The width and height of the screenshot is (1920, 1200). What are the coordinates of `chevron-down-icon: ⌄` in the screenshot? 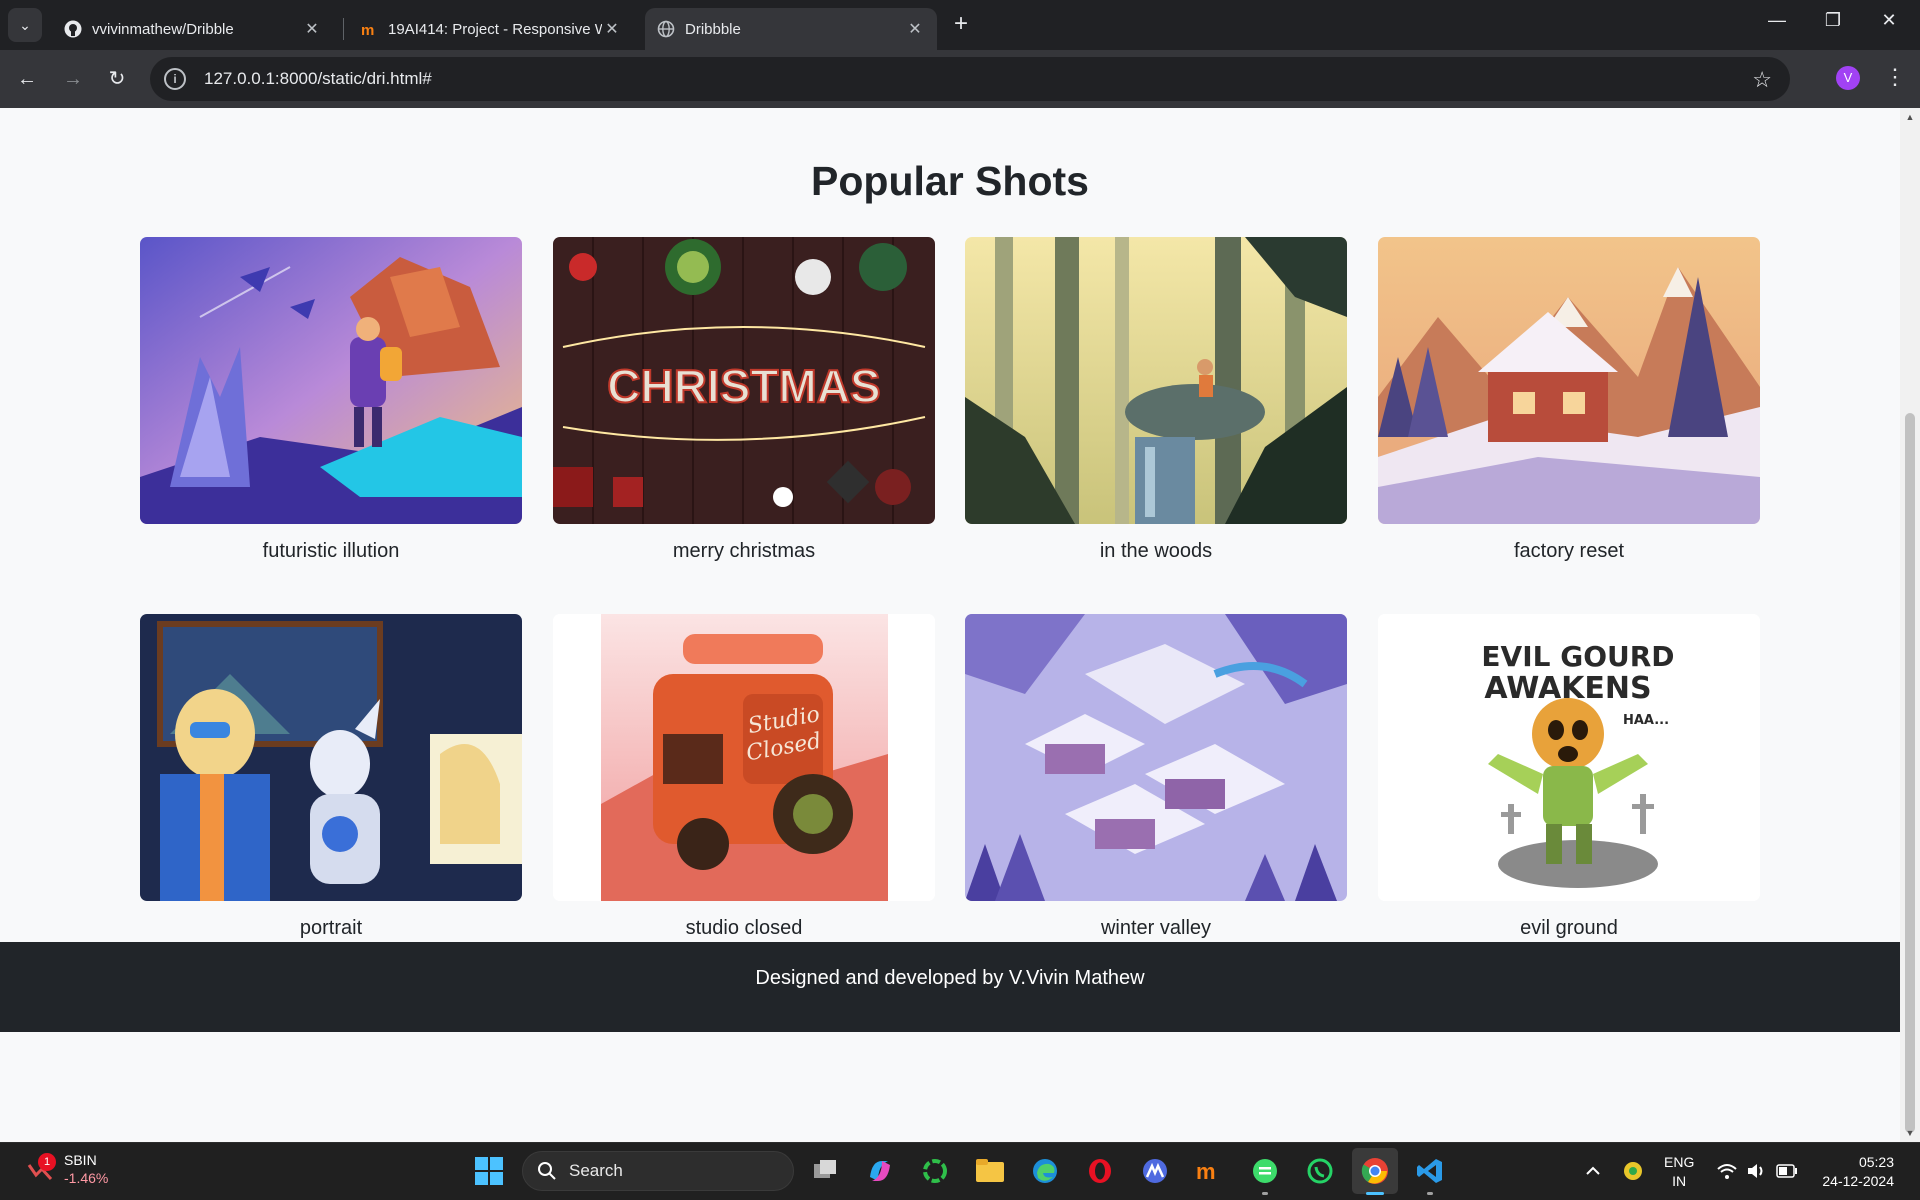 It's located at (25, 24).